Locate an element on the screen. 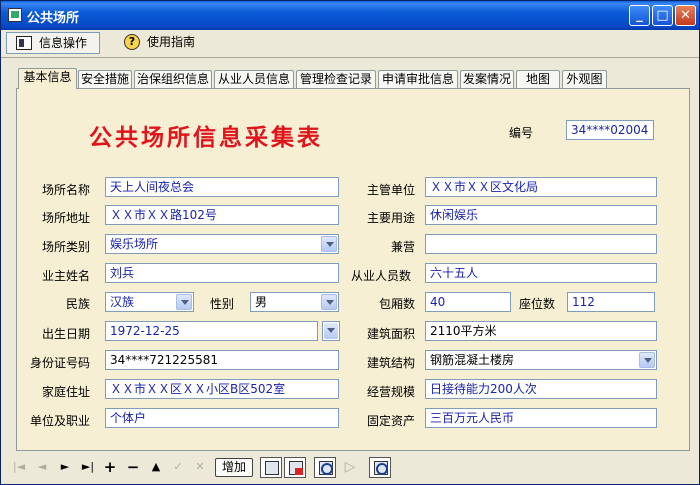 The image size is (700, 485). category-select: 娱乐场所 is located at coordinates (222, 244).